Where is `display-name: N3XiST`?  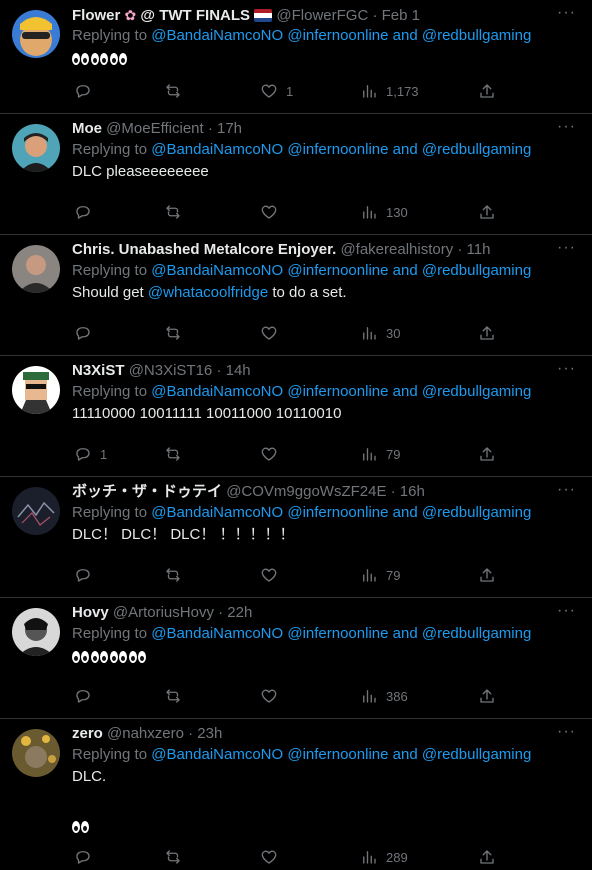 display-name: N3XiST is located at coordinates (98, 370).